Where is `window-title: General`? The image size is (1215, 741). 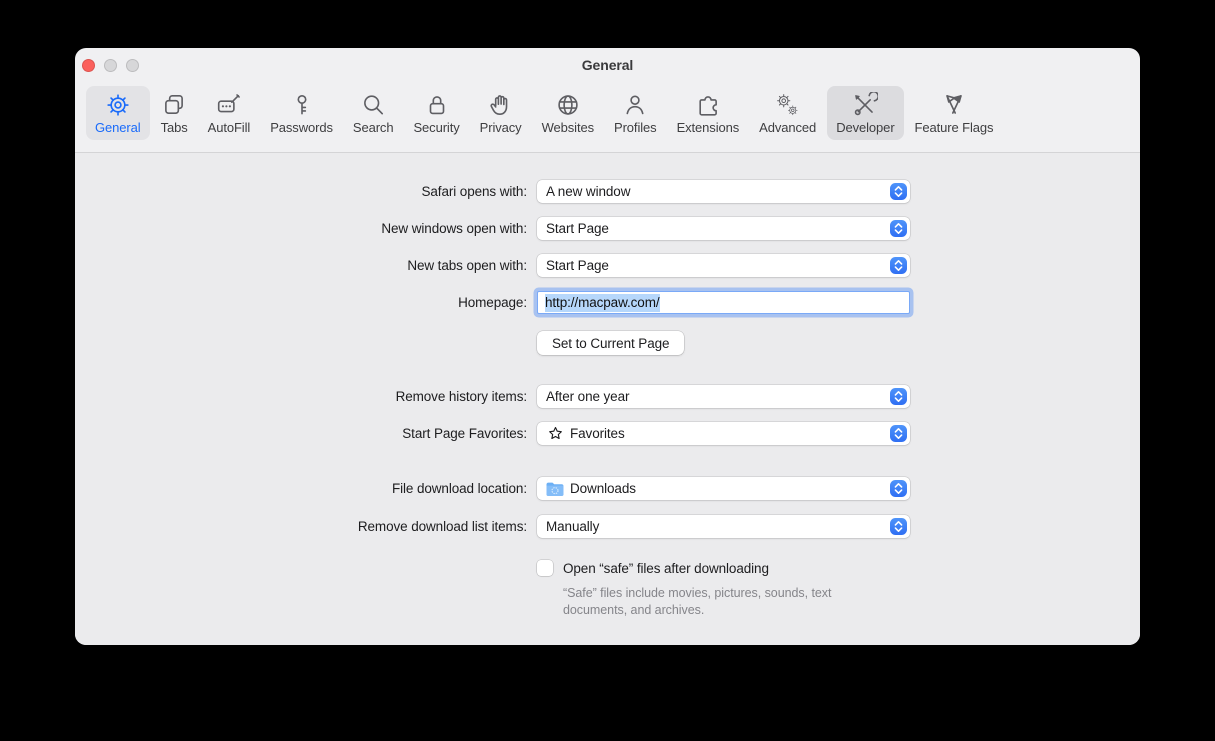 window-title: General is located at coordinates (607, 65).